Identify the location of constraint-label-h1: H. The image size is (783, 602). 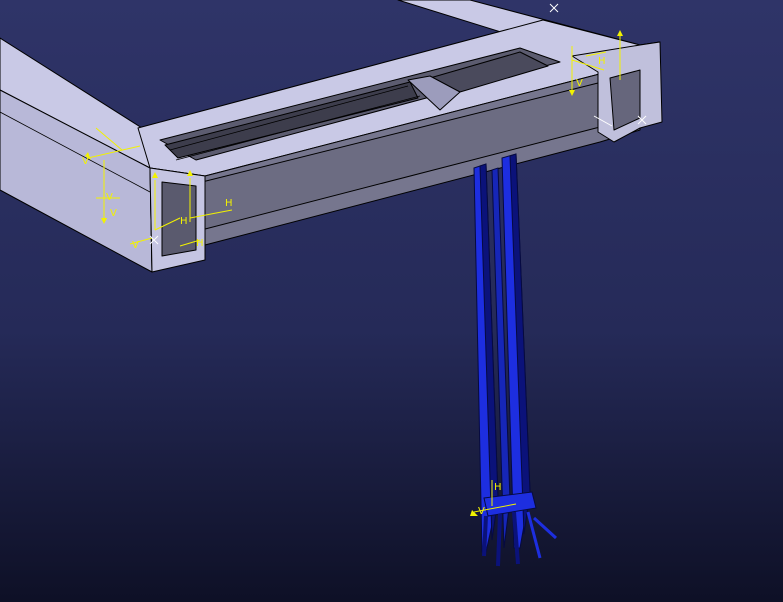
(184, 221).